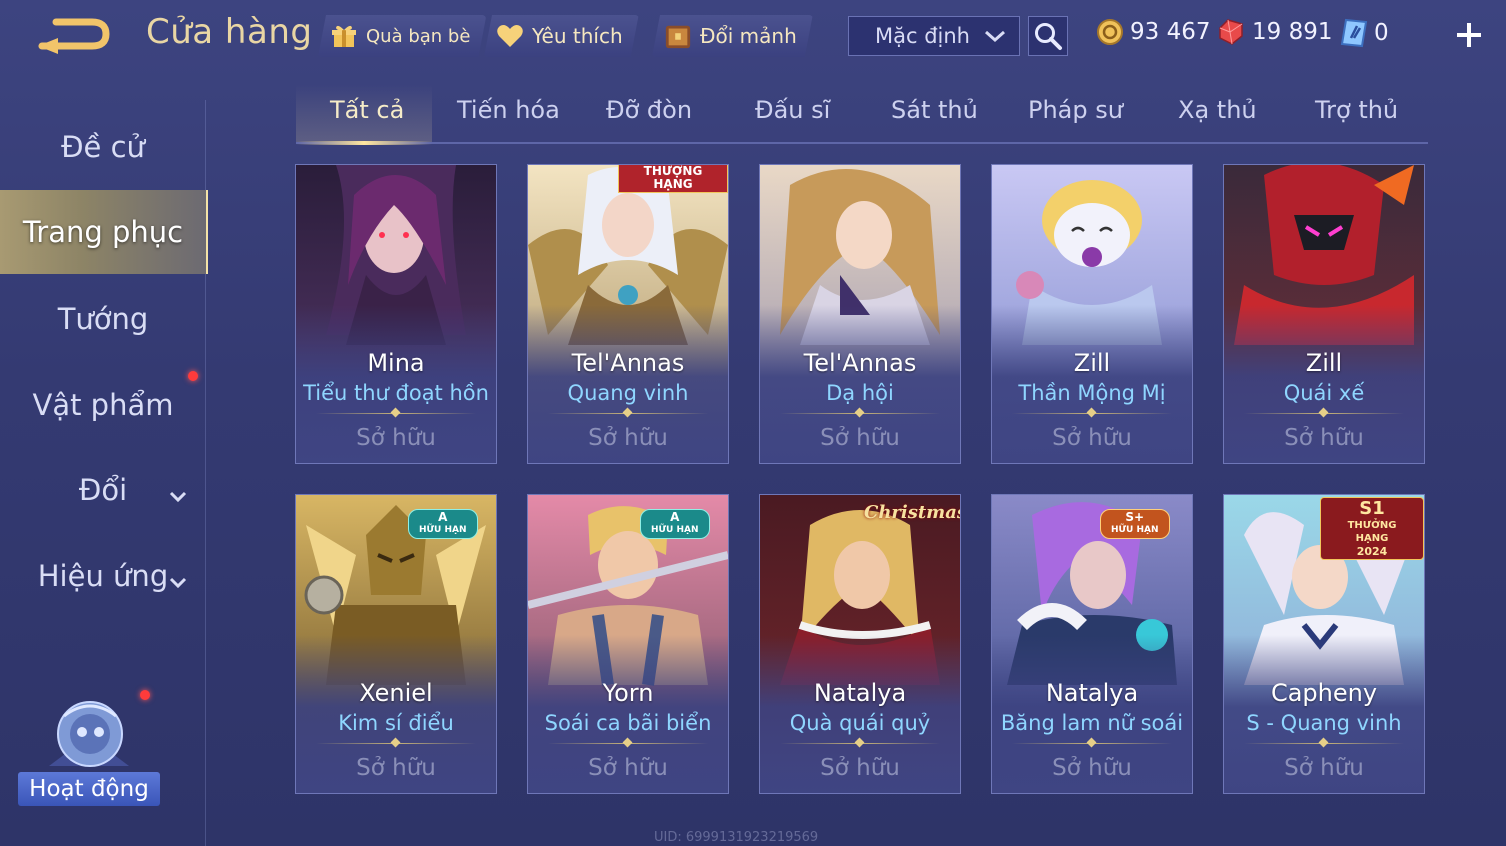  I want to click on gold-coin-icon, so click(1110, 32).